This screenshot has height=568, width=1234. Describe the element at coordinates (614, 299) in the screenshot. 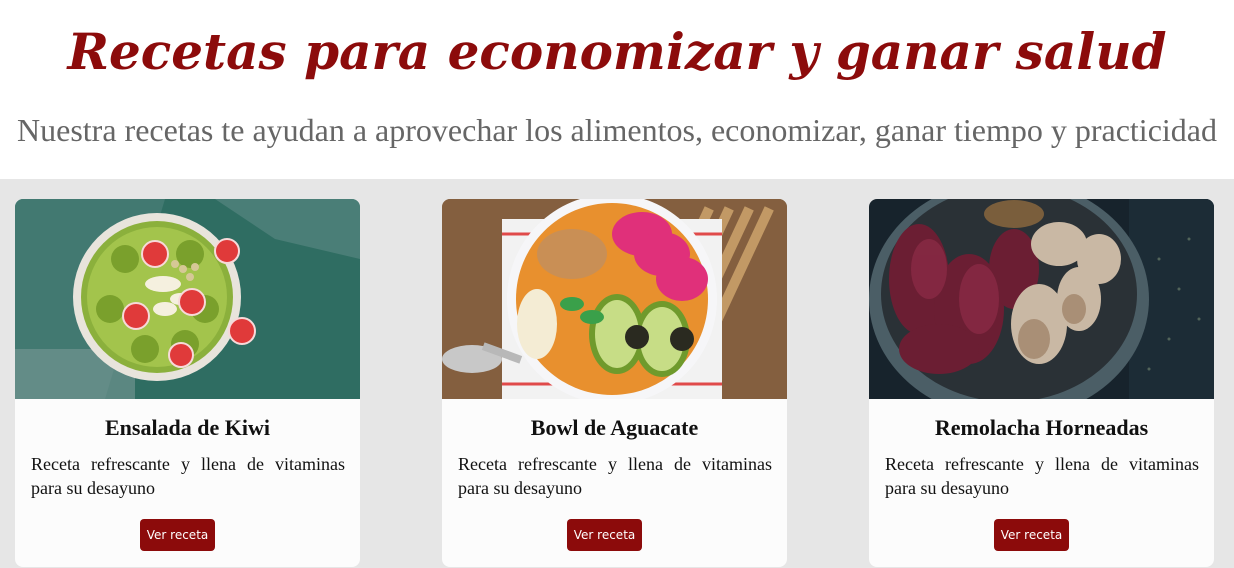

I see `recipe-image-aguacate` at that location.